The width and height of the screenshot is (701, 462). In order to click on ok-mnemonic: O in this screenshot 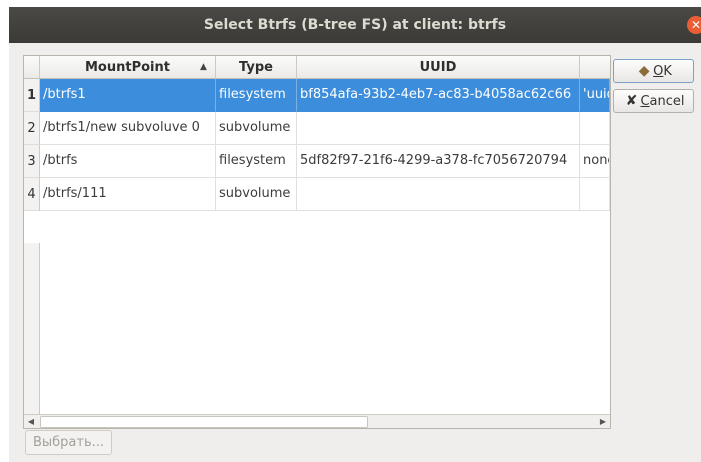, I will do `click(658, 71)`.